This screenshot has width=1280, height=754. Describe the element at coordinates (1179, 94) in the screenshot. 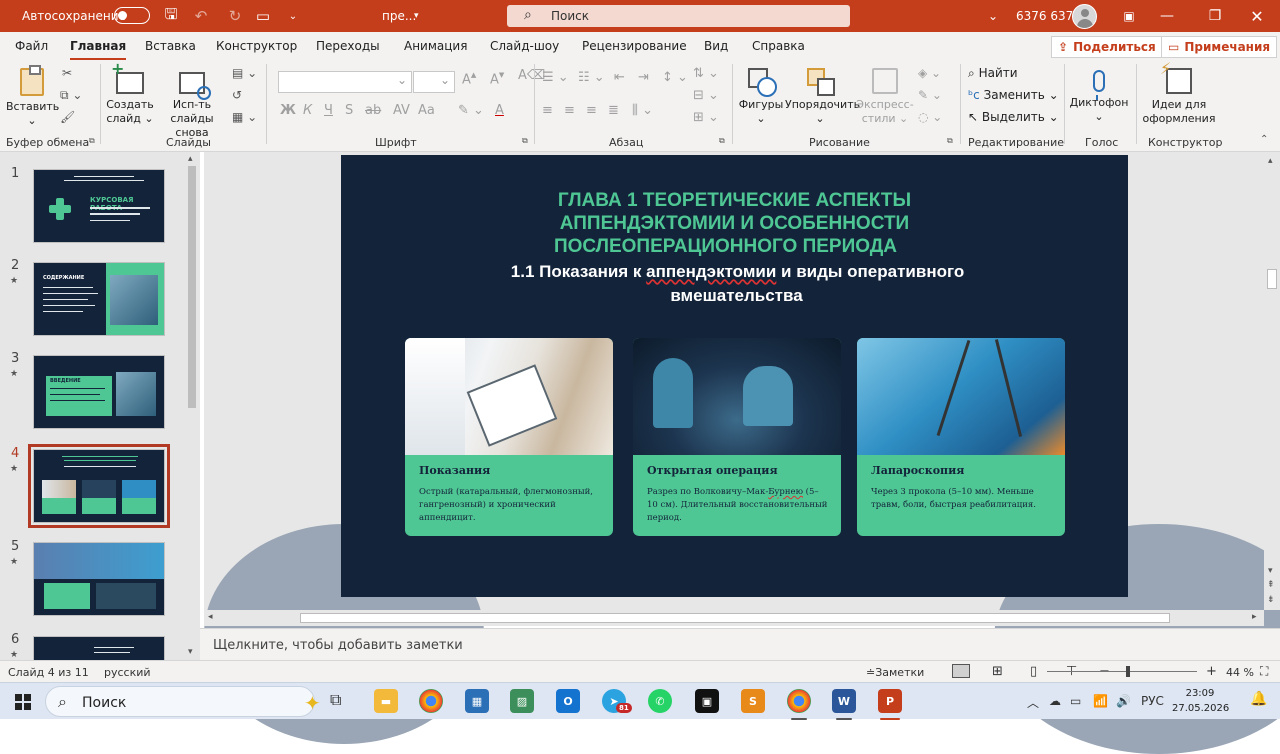

I see `designer-button: Идеи дляоформления` at that location.